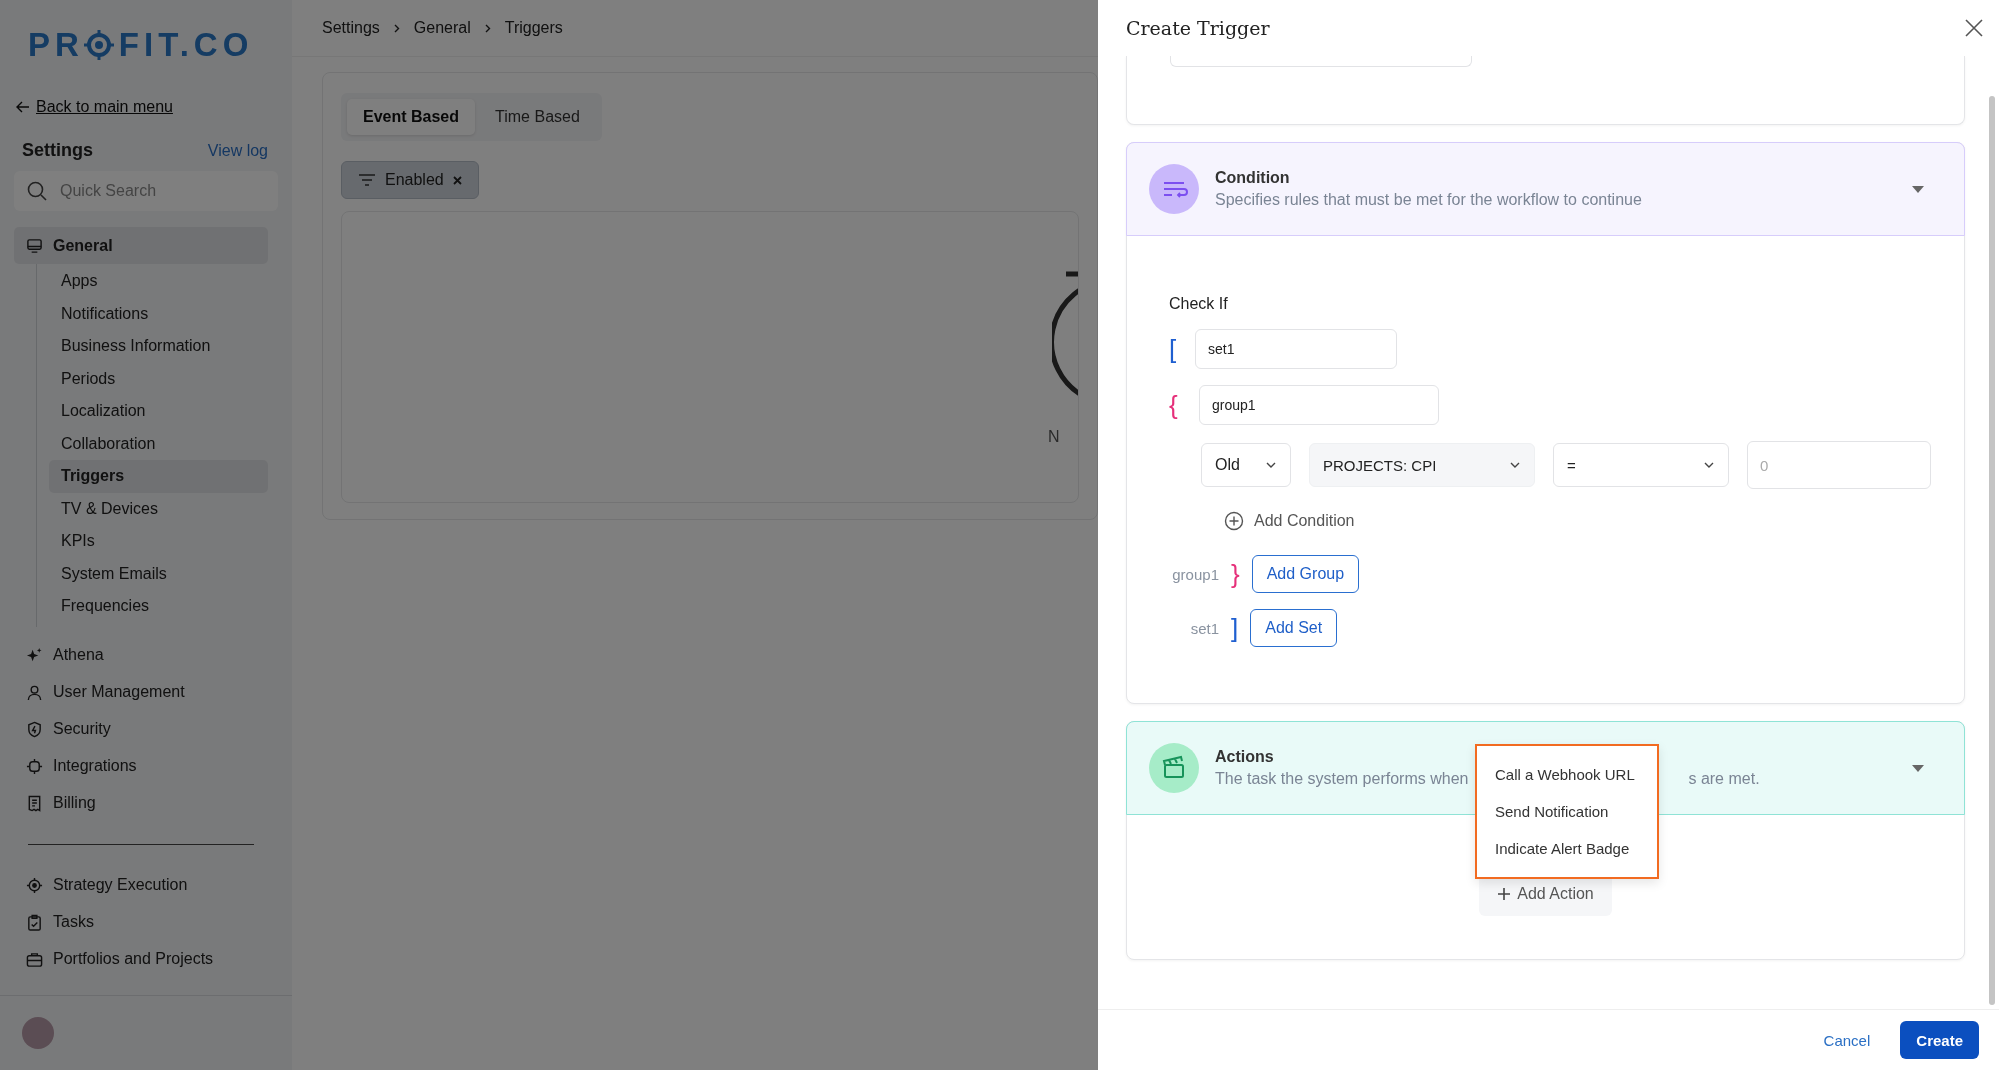  I want to click on brace-open: {, so click(1174, 405).